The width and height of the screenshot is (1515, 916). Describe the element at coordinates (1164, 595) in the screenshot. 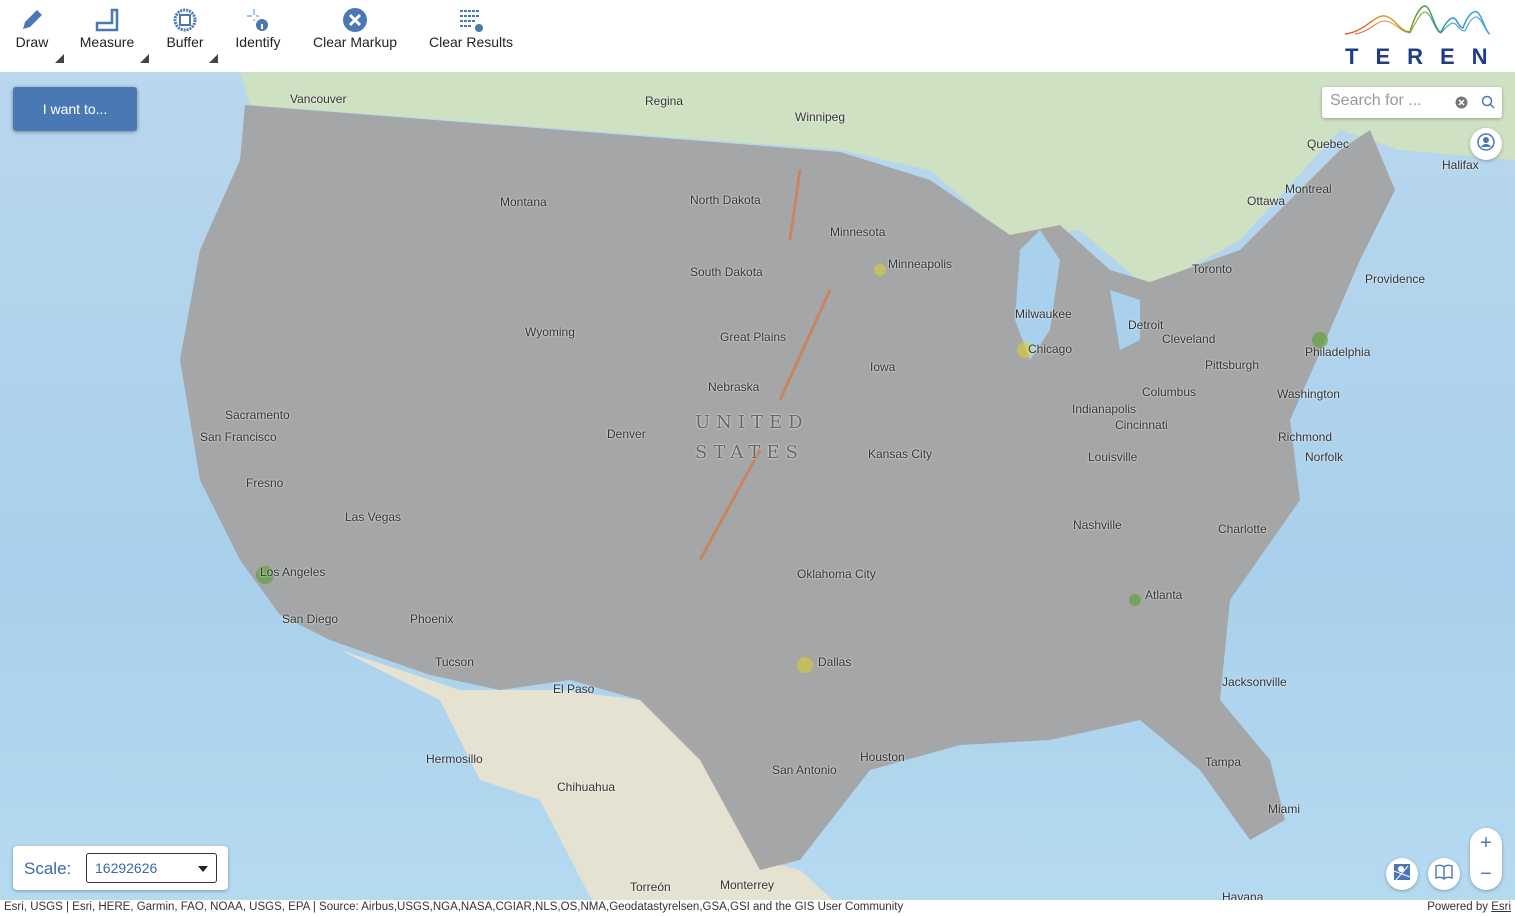

I see `map-label: Atlanta` at that location.